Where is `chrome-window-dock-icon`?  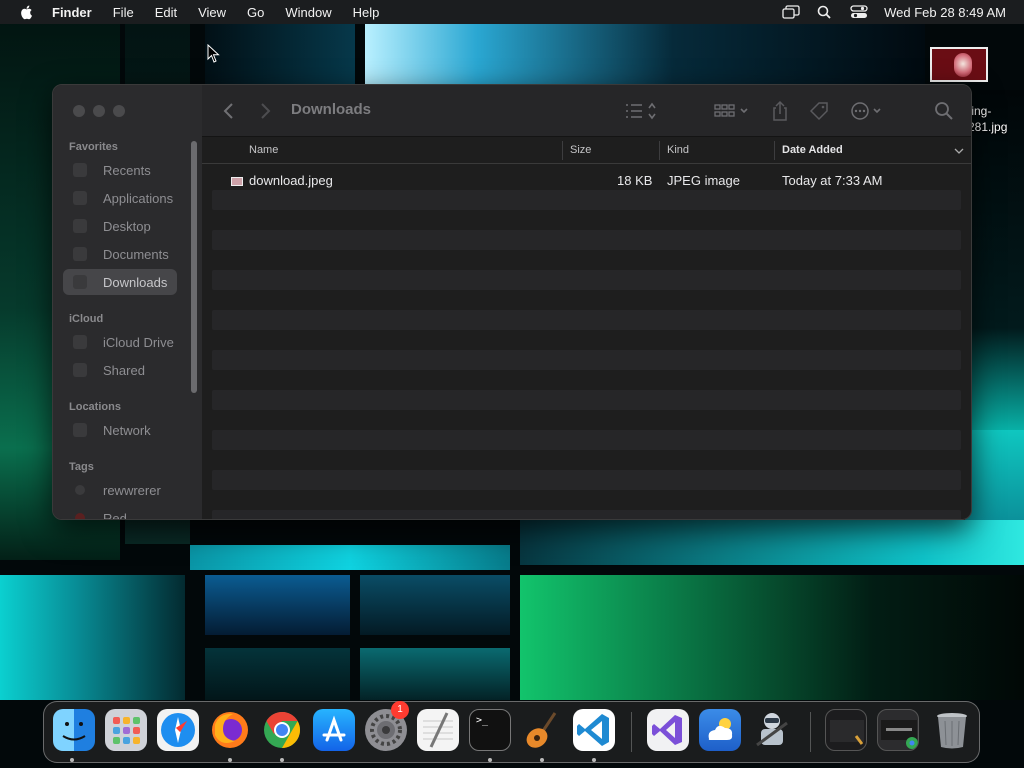
chrome-window-dock-icon is located at coordinates (898, 730).